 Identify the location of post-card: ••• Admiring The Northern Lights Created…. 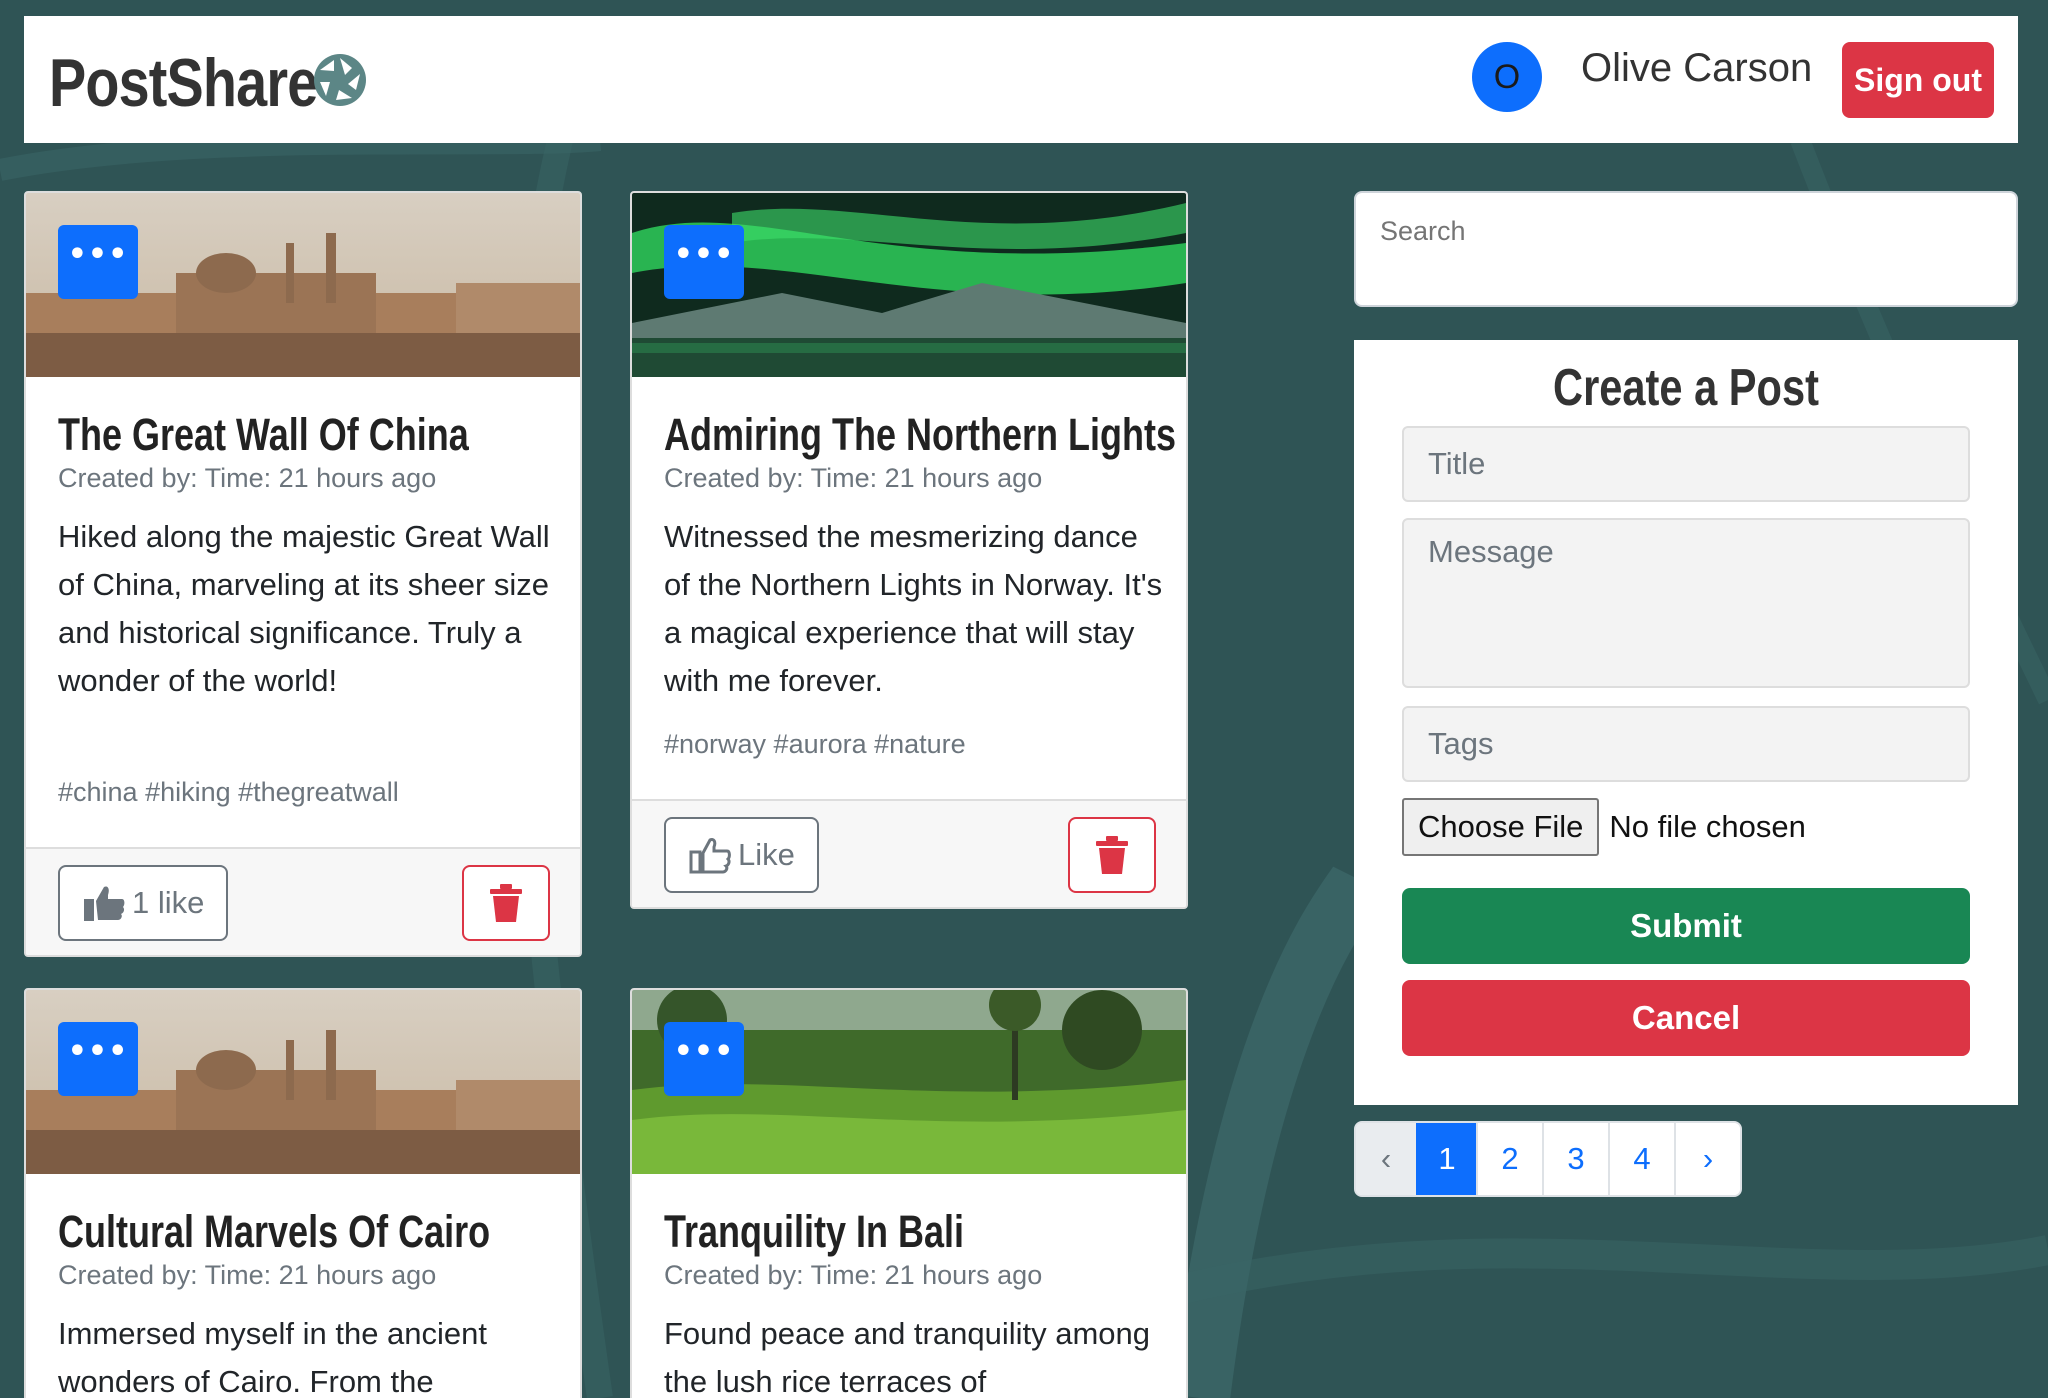
(909, 550).